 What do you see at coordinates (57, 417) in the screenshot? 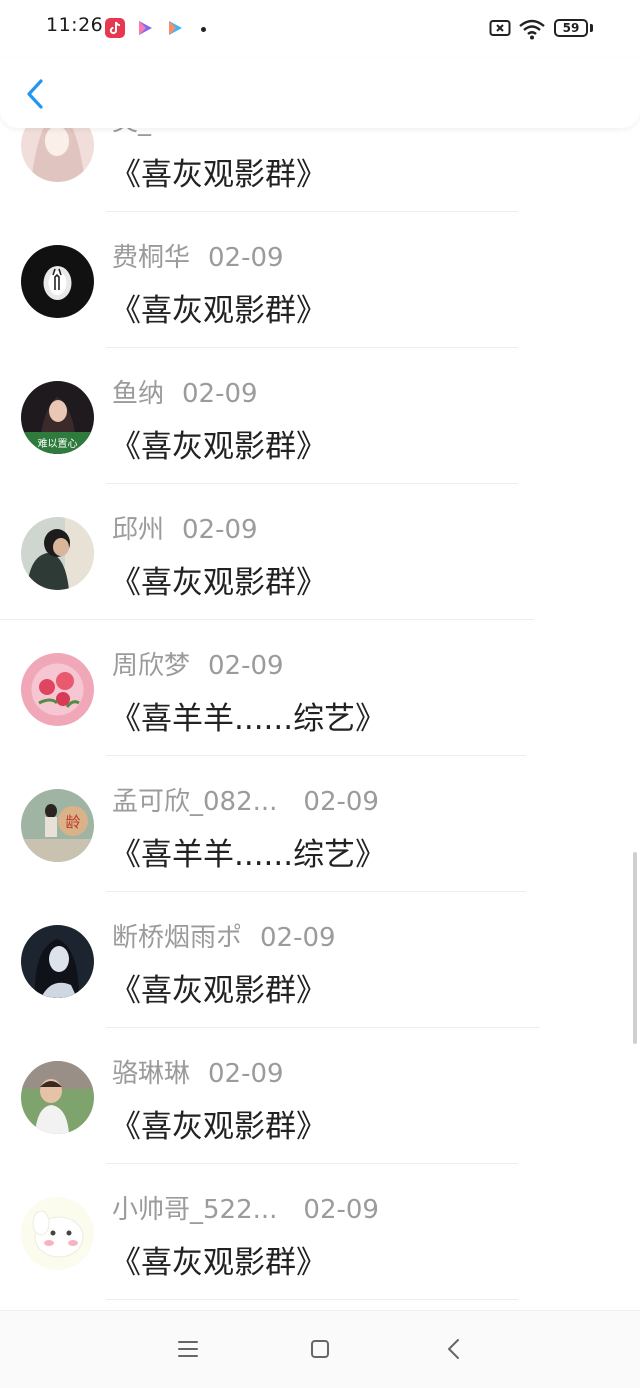
I see `avatar: 难以置心` at bounding box center [57, 417].